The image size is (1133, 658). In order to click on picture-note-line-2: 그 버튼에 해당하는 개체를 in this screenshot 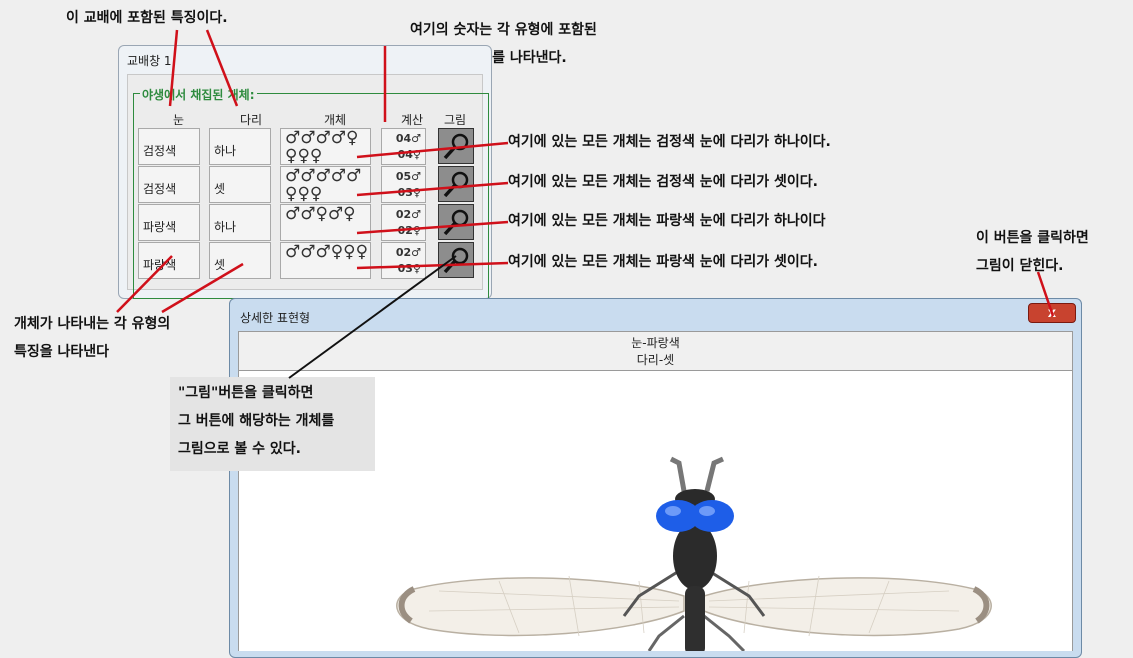, I will do `click(256, 421)`.